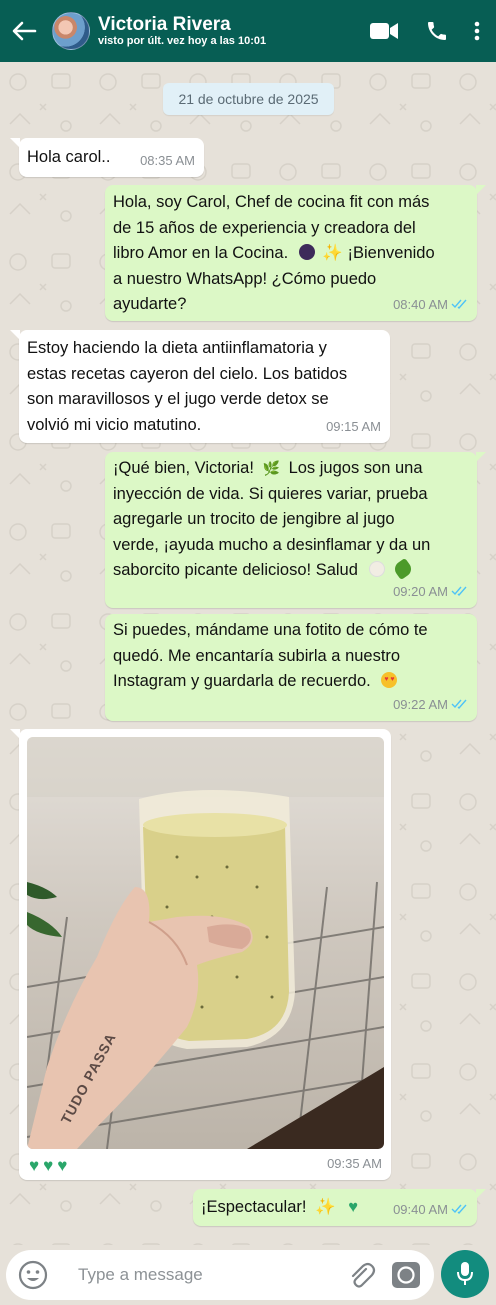 Image resolution: width=496 pixels, height=1305 pixels. I want to click on herb-emoji-icon: 🌿, so click(271, 468).